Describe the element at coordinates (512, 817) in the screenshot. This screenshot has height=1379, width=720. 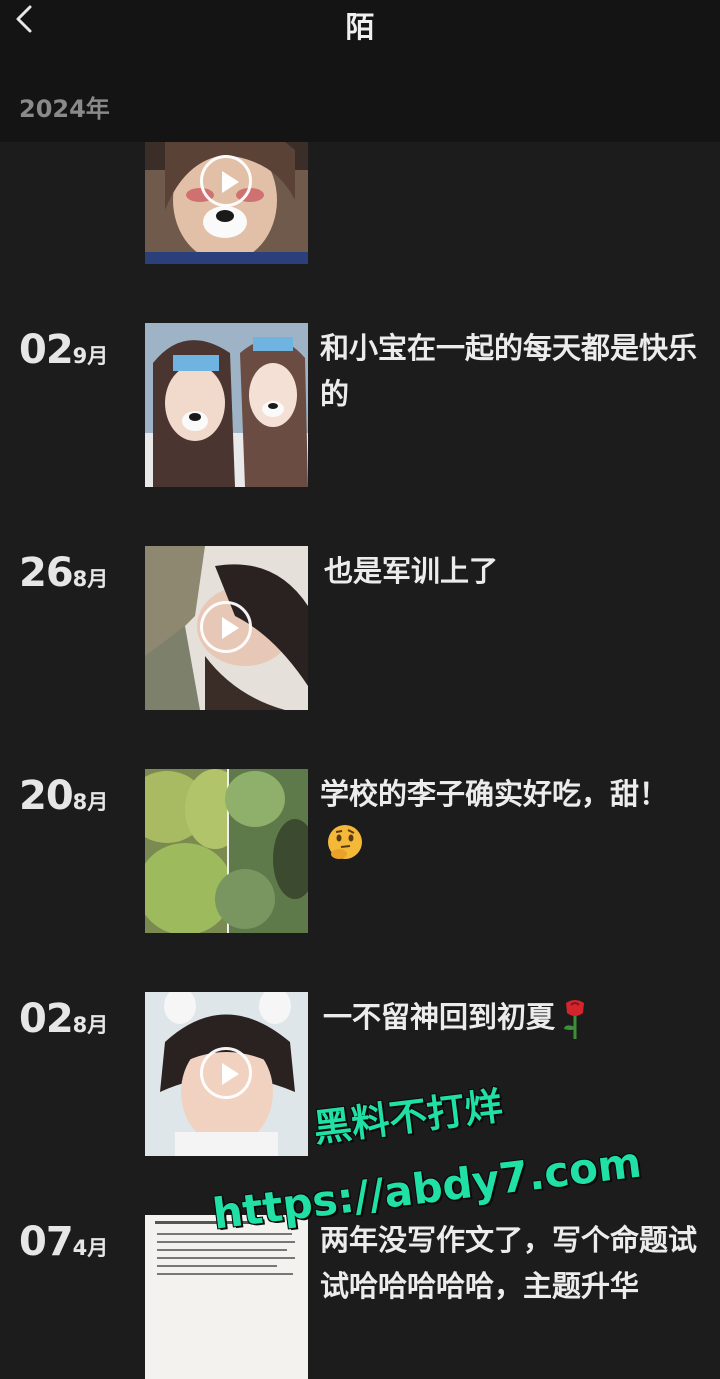
I see `post-caption: 学校的李子确实好吃，甜！` at that location.